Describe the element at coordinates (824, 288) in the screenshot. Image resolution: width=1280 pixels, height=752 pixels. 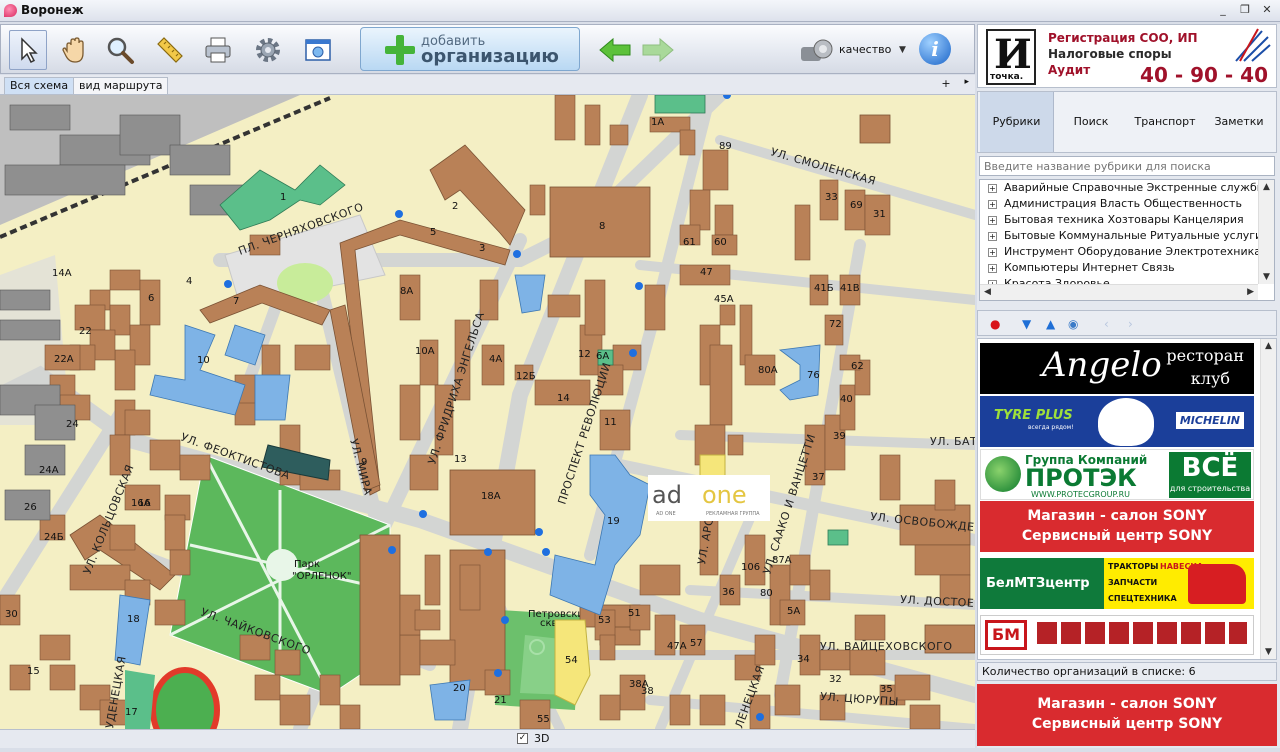
I see `building-number: 41Б` at that location.